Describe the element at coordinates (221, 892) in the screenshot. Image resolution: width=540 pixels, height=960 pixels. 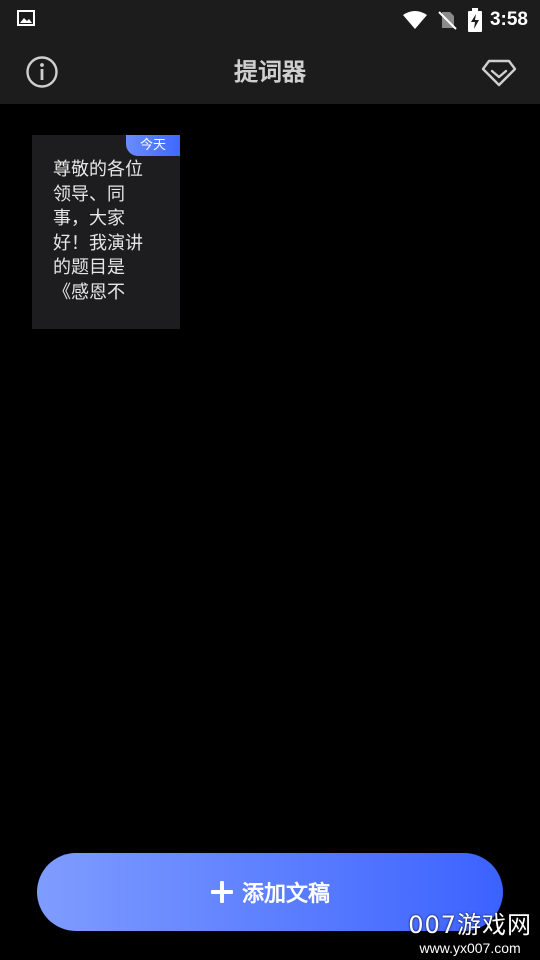
I see `plus-icon` at that location.